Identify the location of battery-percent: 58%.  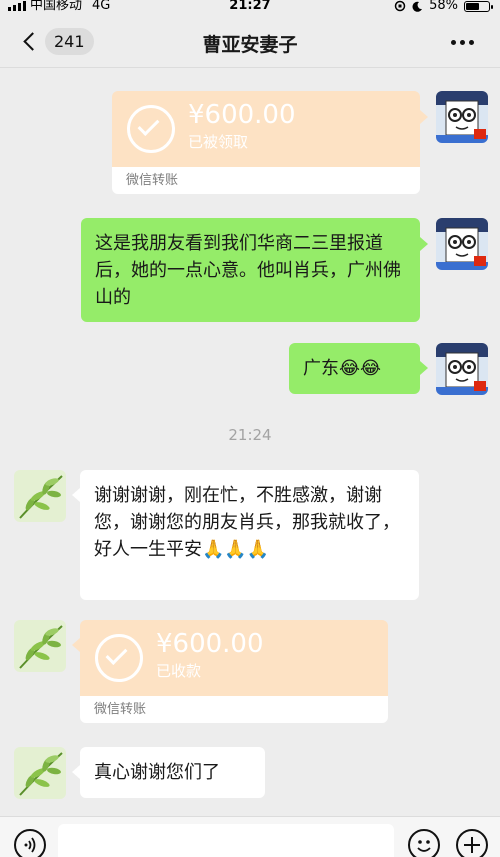
(443, 6).